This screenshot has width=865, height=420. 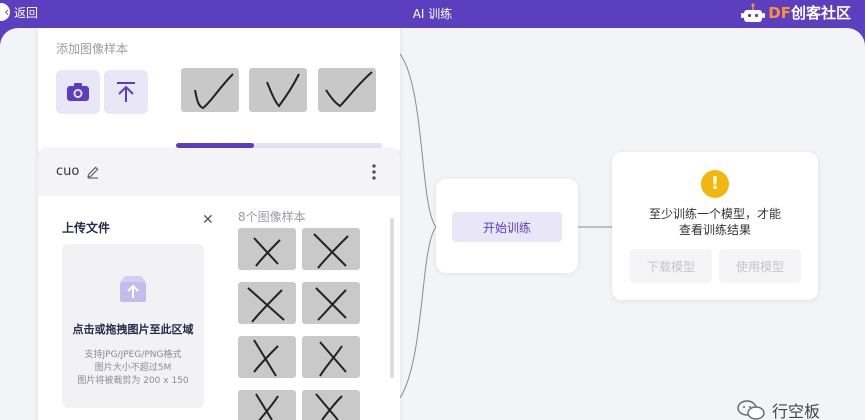 I want to click on sample-count-label: 8个图像样本, so click(x=272, y=217).